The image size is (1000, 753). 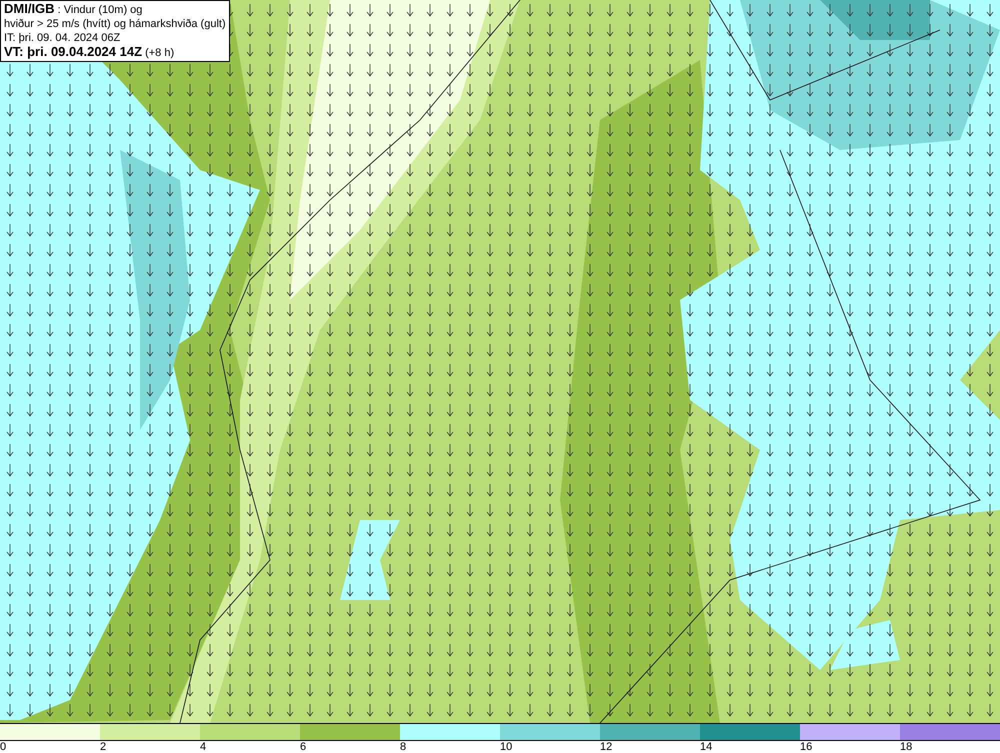 What do you see at coordinates (203, 747) in the screenshot?
I see `legend-tick-label: 4` at bounding box center [203, 747].